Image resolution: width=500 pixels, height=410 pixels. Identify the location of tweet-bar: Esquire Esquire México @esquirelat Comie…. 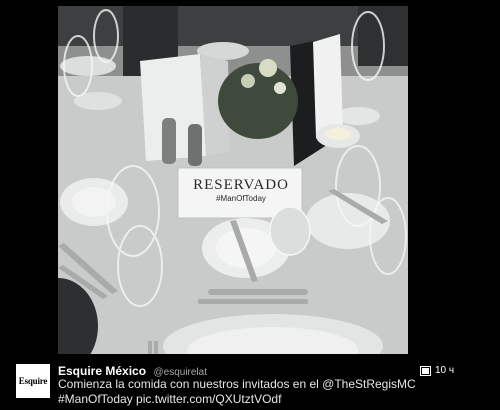
(250, 383).